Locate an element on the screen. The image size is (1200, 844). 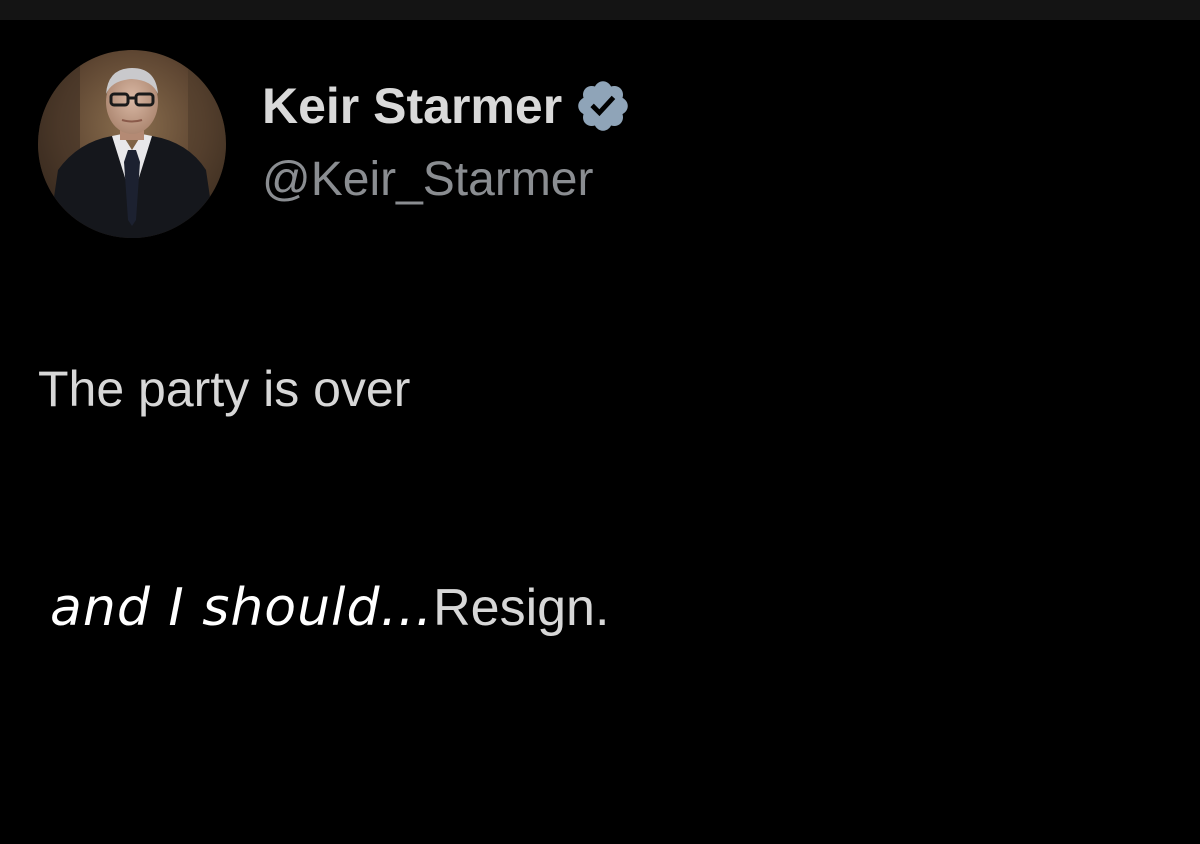
avatar is located at coordinates (132, 144).